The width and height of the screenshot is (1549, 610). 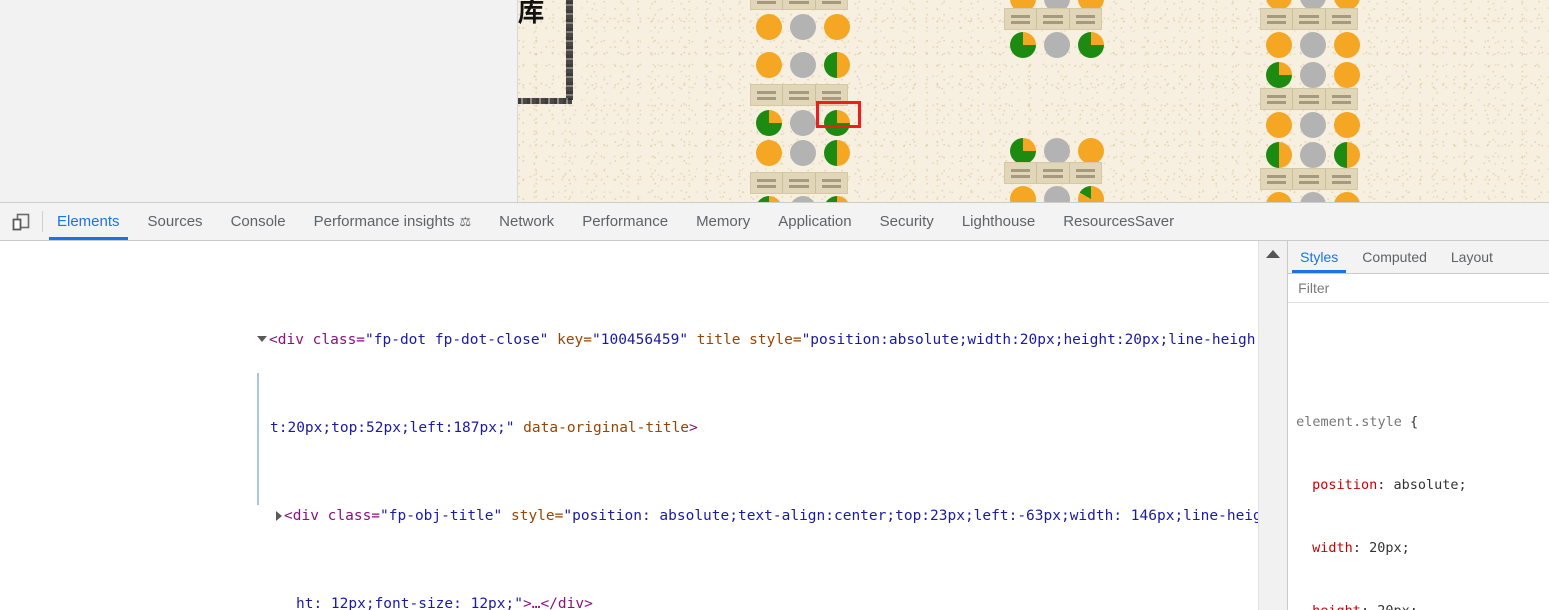 What do you see at coordinates (998, 221) in the screenshot?
I see `tab-lighthouse: Lighthouse` at bounding box center [998, 221].